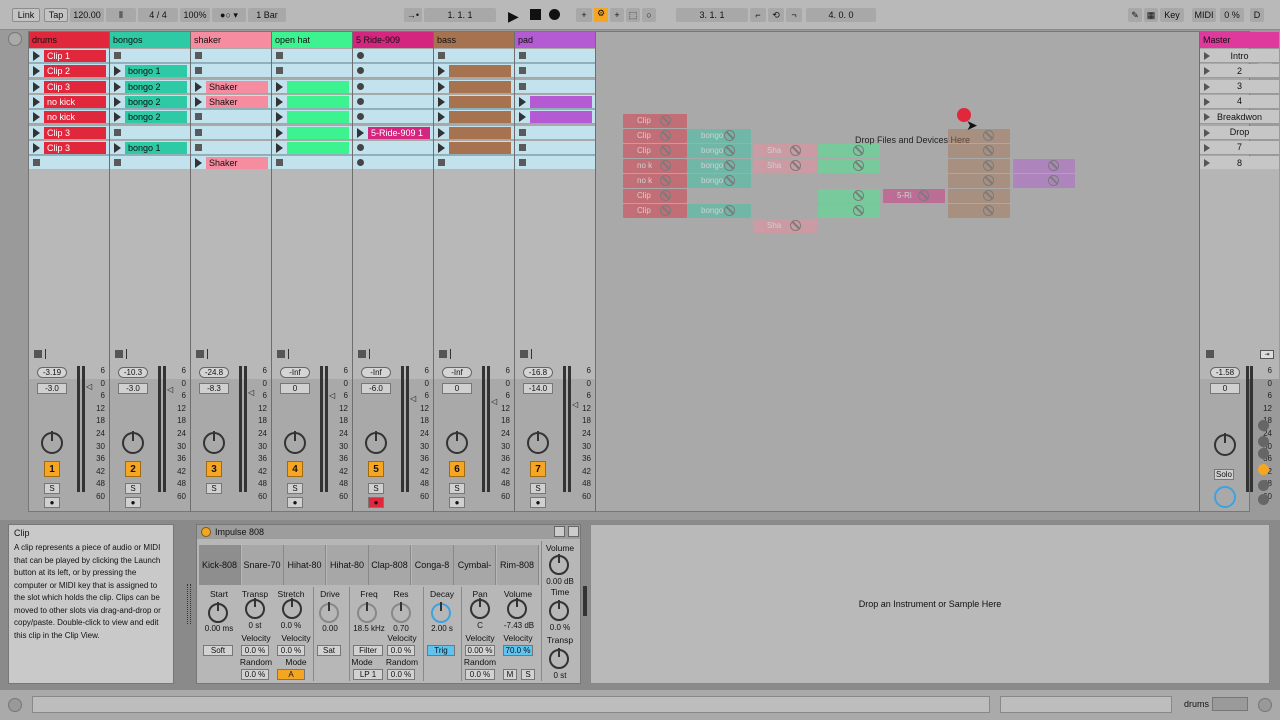 The height and width of the screenshot is (720, 1280). What do you see at coordinates (291, 650) in the screenshot?
I see `stretch-velocity-field: 0.0 %` at bounding box center [291, 650].